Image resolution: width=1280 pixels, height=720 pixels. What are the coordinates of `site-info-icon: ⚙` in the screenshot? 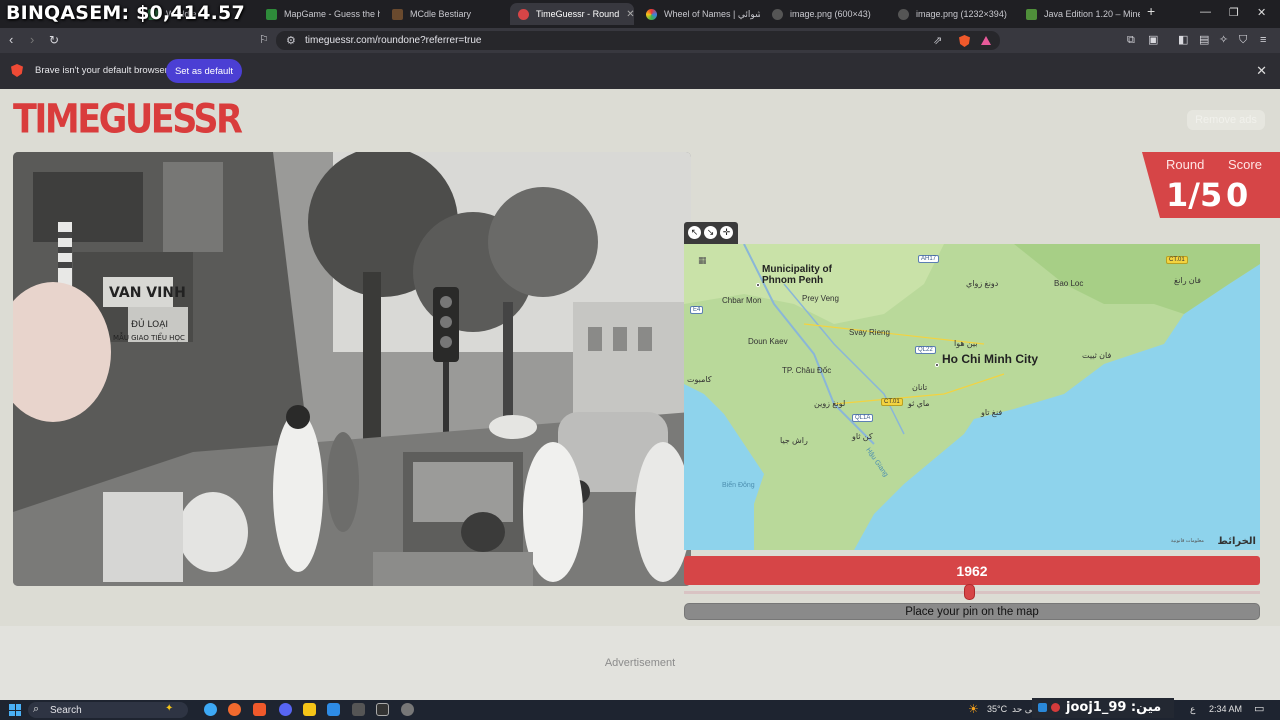 It's located at (291, 40).